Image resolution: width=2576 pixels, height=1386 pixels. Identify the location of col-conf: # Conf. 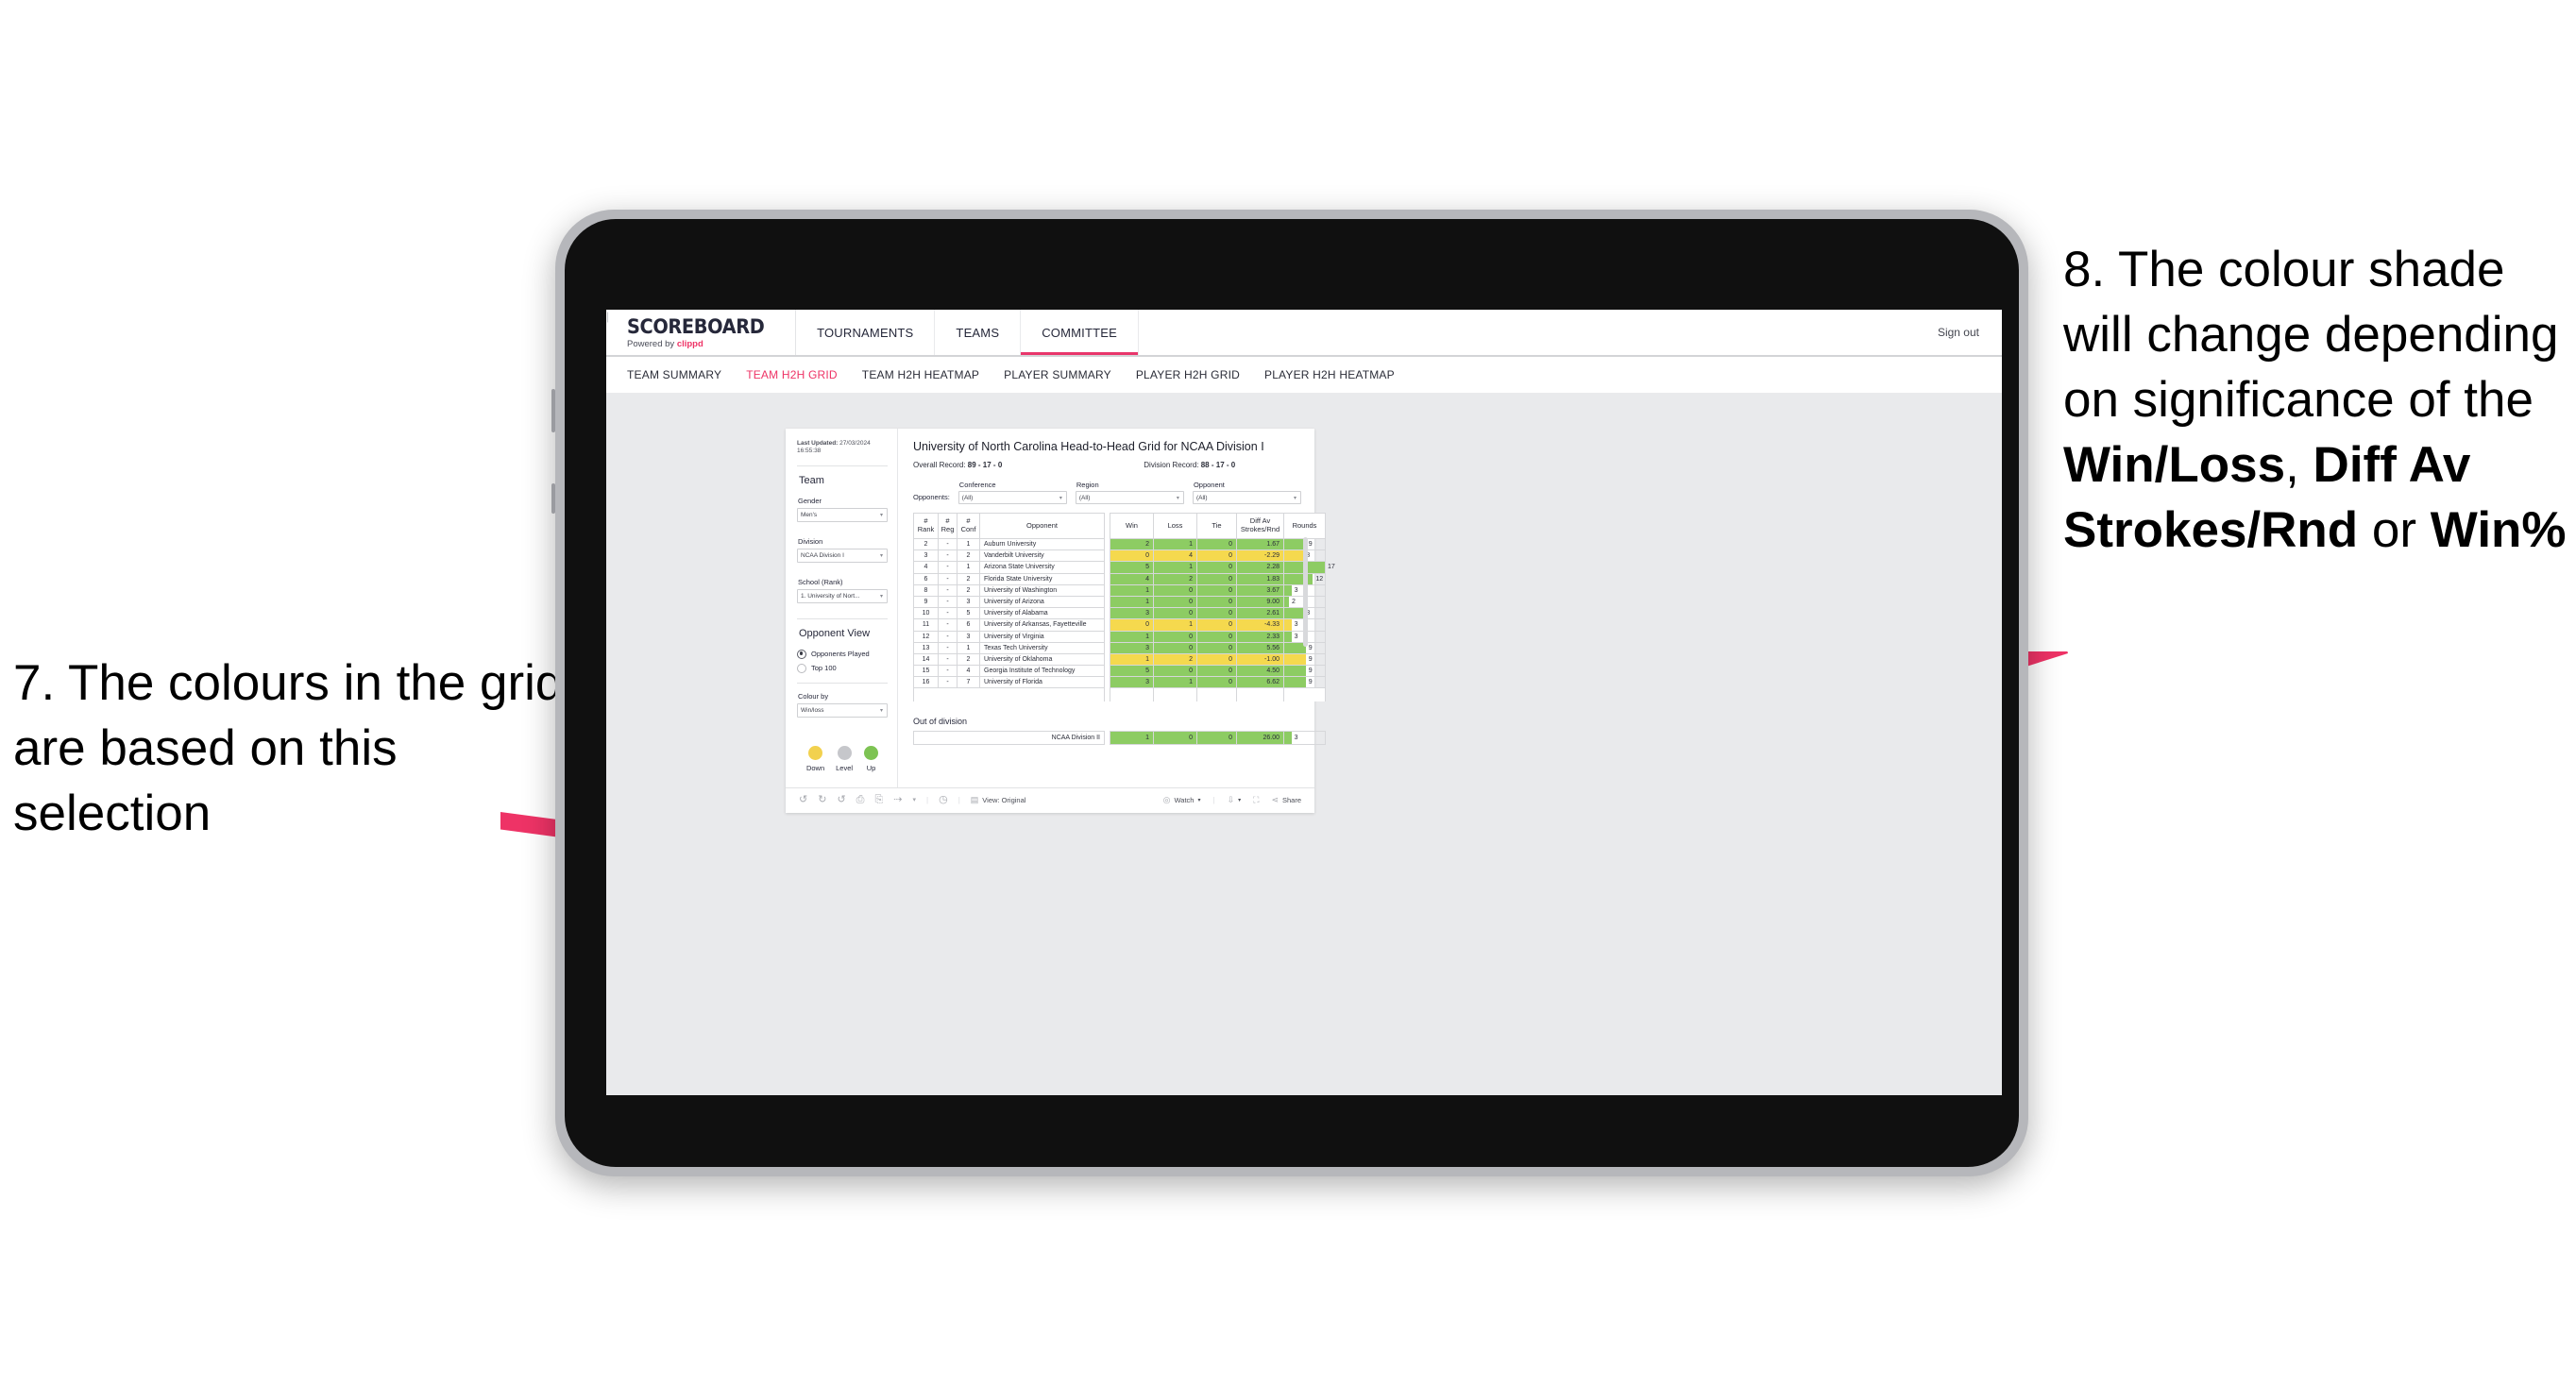
(968, 526).